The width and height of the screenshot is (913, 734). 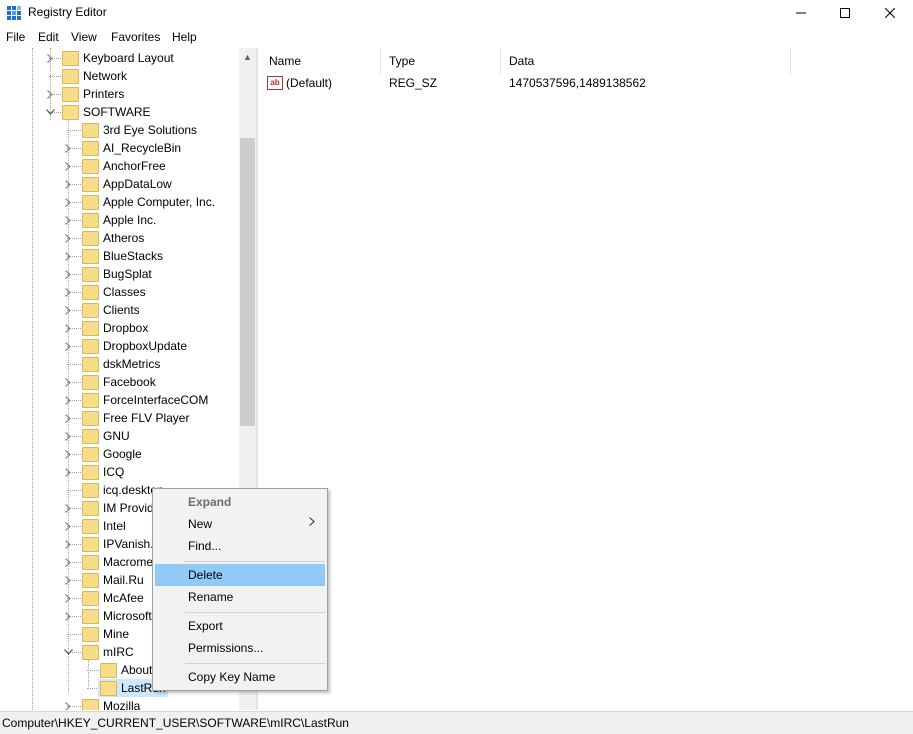 I want to click on tree-node-label: Apple Inc., so click(x=130, y=220).